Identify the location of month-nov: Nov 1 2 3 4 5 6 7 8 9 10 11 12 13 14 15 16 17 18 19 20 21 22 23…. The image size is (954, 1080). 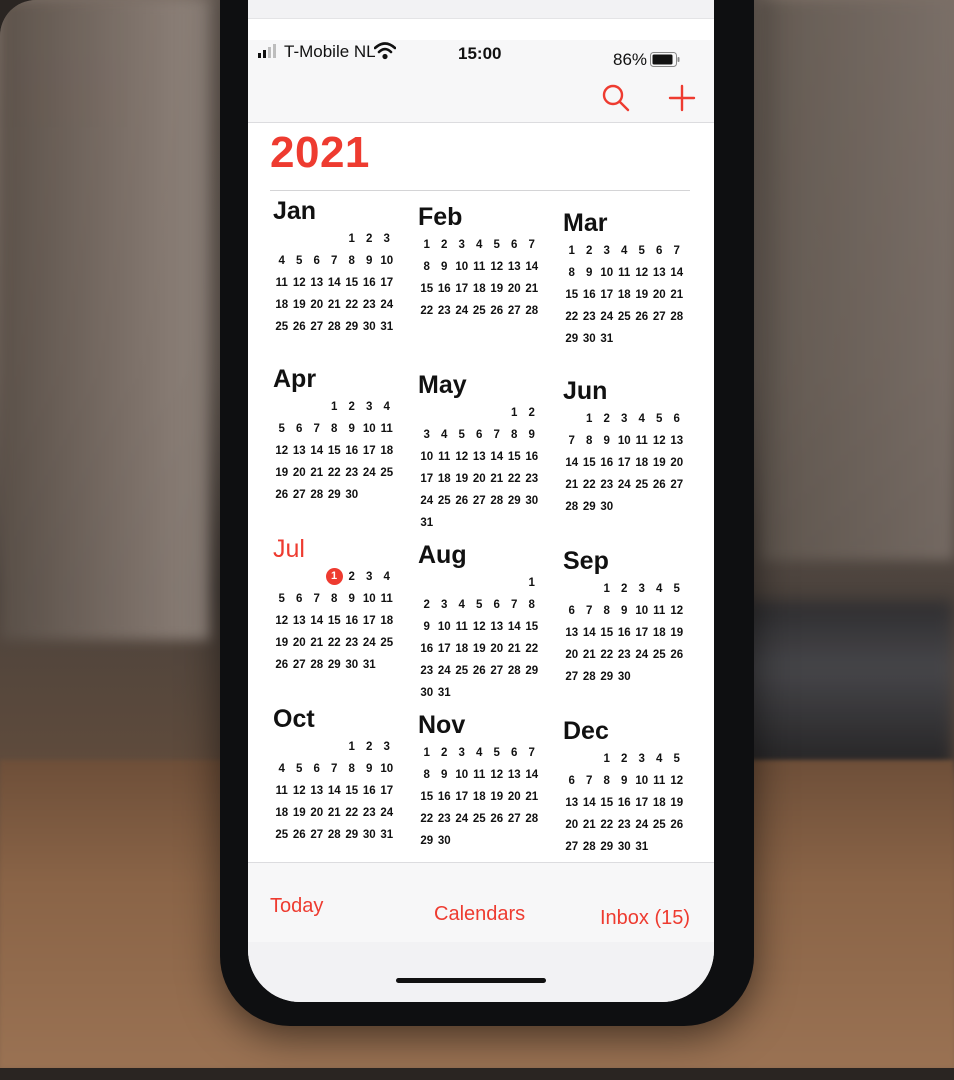
(487, 781).